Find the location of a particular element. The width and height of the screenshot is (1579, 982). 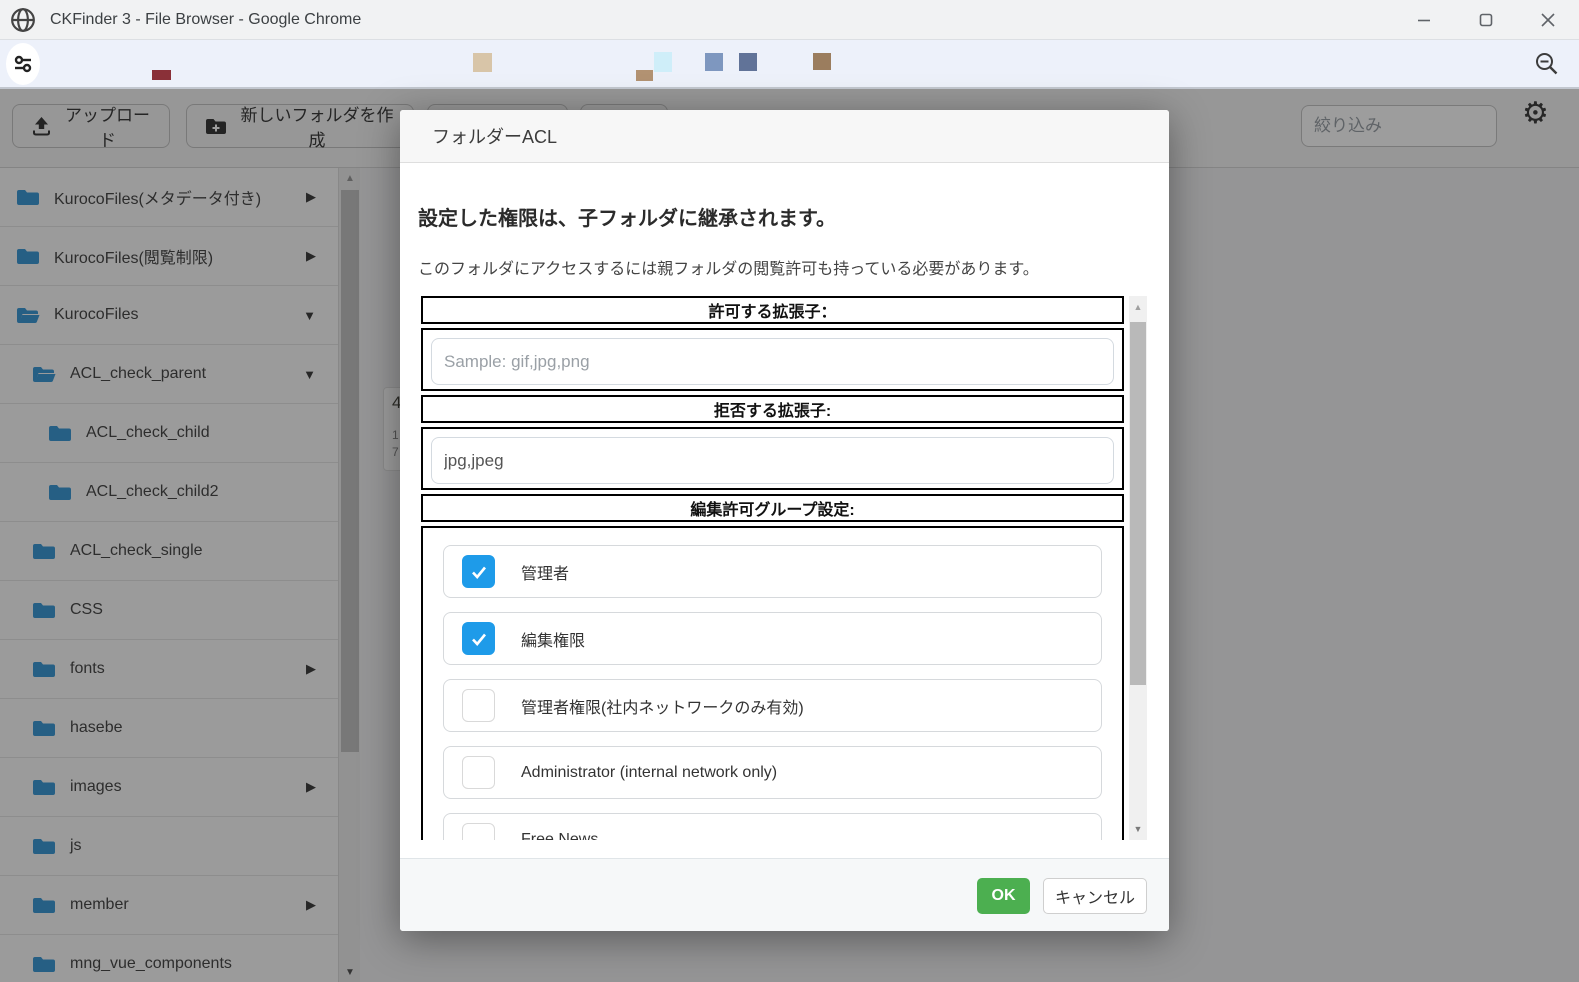

group-row-clipped: Free News is located at coordinates (772, 826).